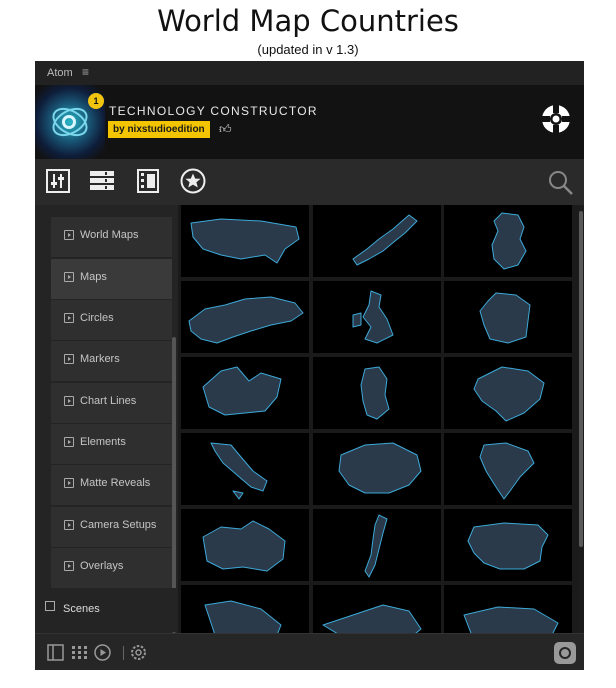 Image resolution: width=616 pixels, height=688 pixels. I want to click on sidebar-item-label: Matte Reveals, so click(115, 483).